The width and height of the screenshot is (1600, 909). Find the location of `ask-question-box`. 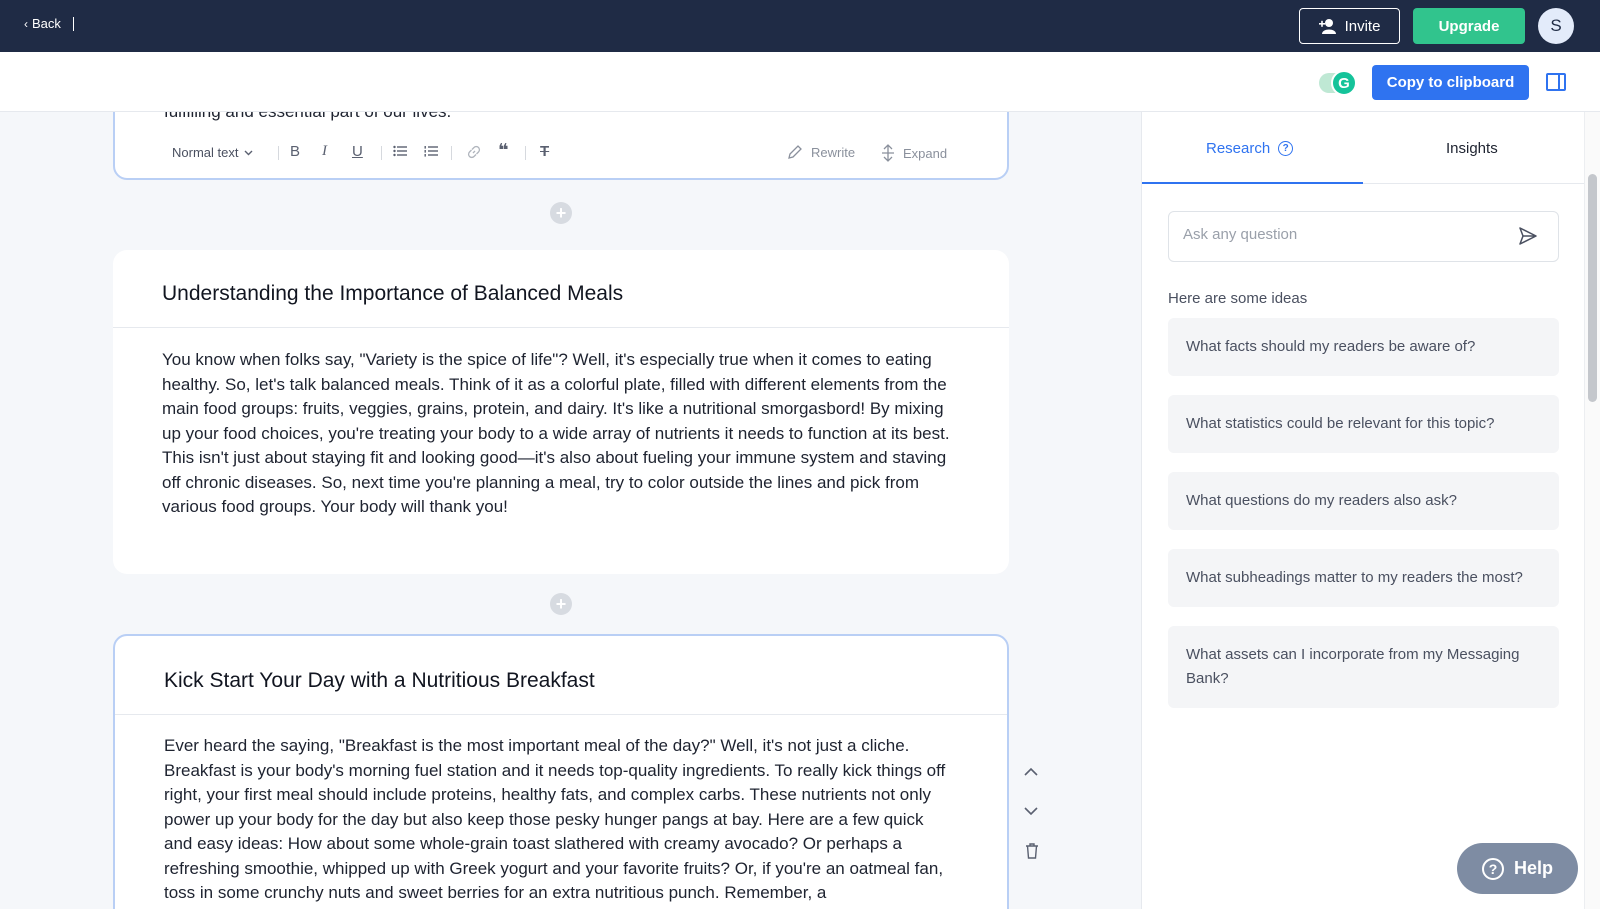

ask-question-box is located at coordinates (1363, 236).